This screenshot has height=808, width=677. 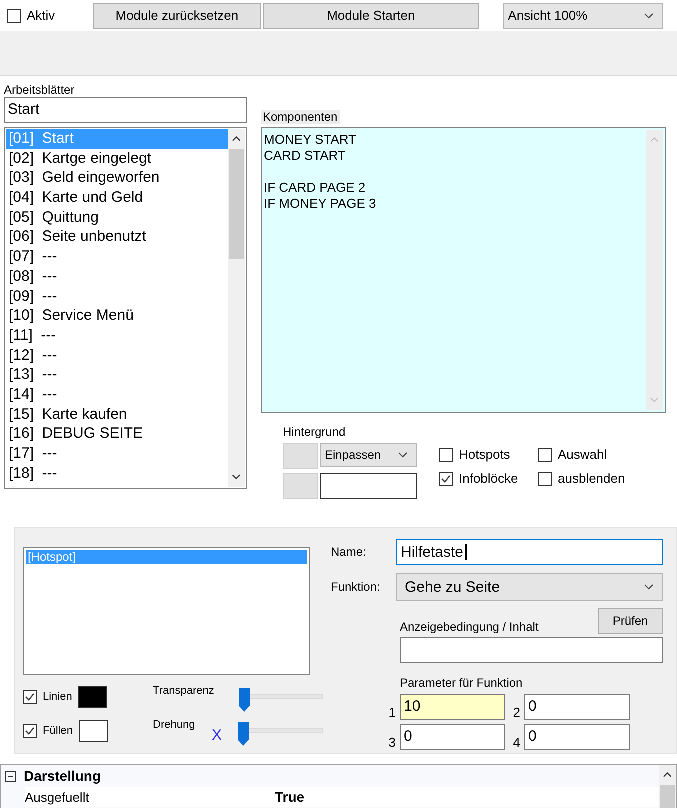 I want to click on slider-label: Drehung, so click(x=174, y=725).